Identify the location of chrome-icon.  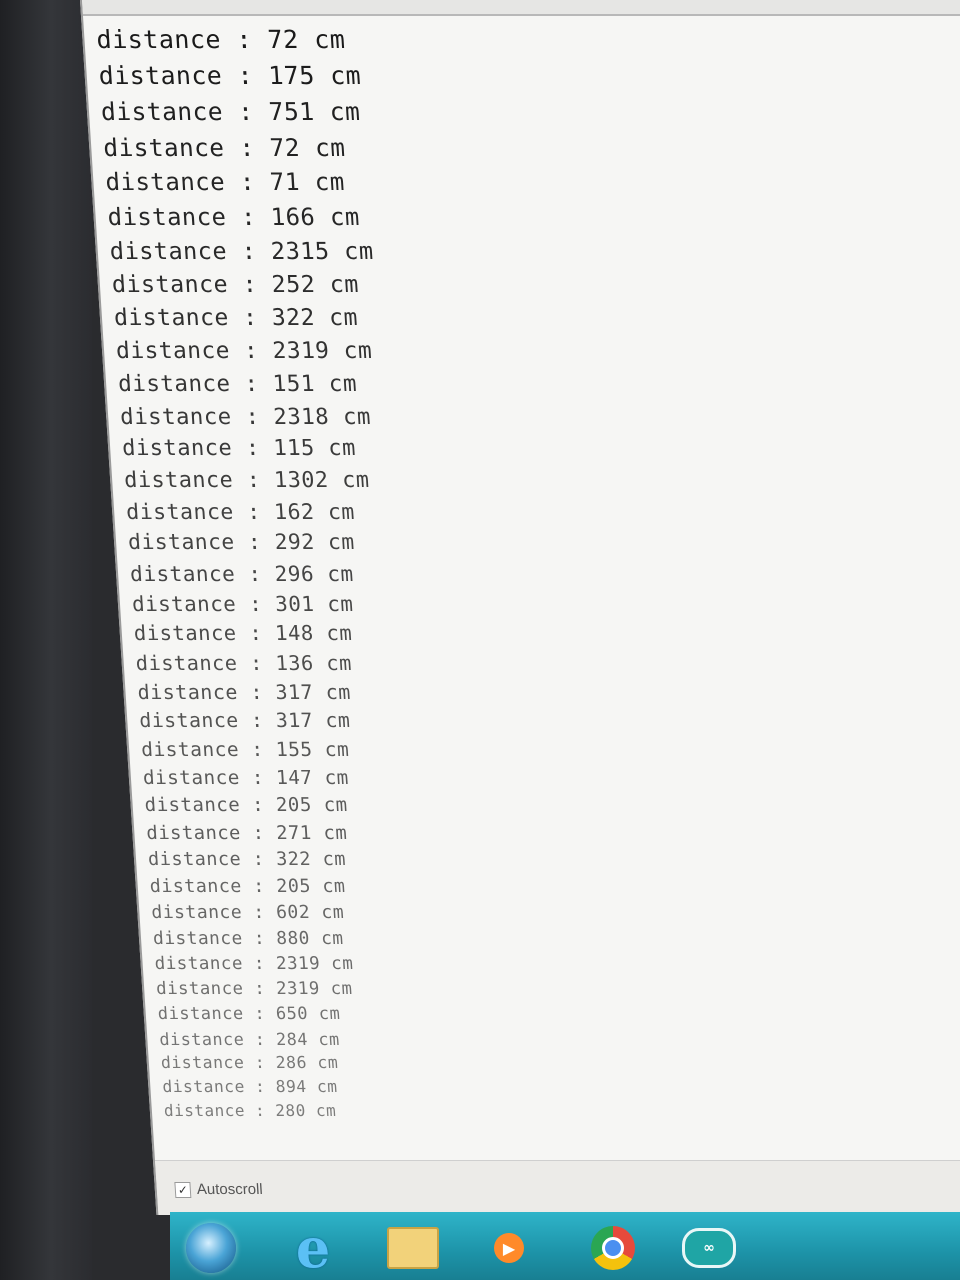
(613, 1248).